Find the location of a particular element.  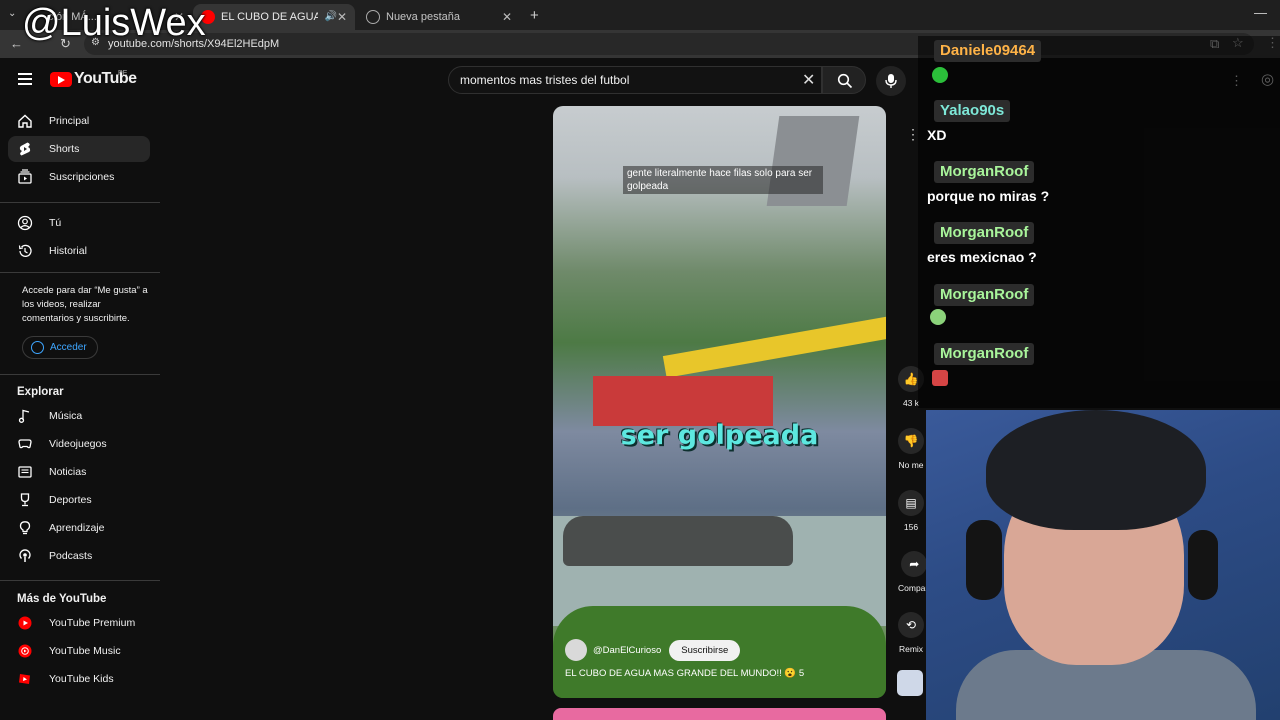

sidebar-item-youtube-music: YouTube Music is located at coordinates (79, 651).